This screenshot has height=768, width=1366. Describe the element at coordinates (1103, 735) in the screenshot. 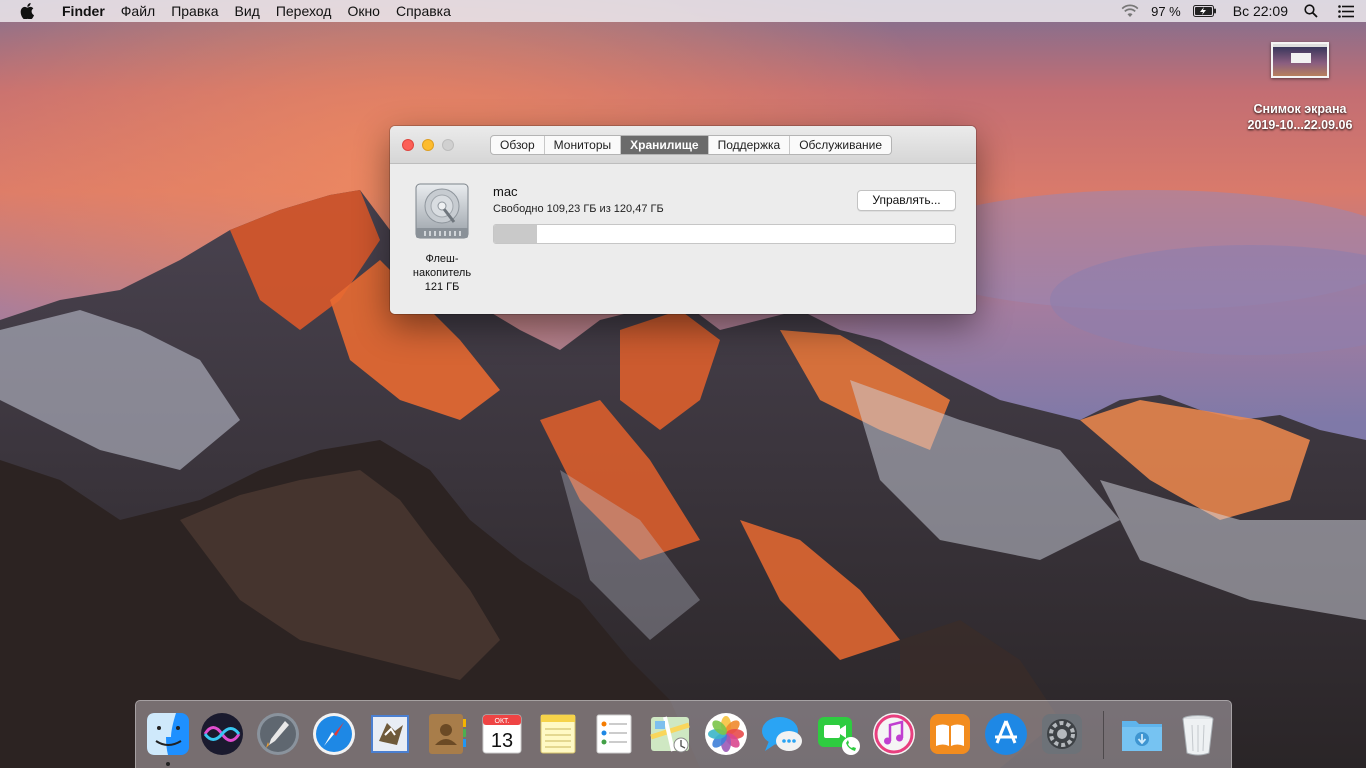

I see `dock-separator` at that location.